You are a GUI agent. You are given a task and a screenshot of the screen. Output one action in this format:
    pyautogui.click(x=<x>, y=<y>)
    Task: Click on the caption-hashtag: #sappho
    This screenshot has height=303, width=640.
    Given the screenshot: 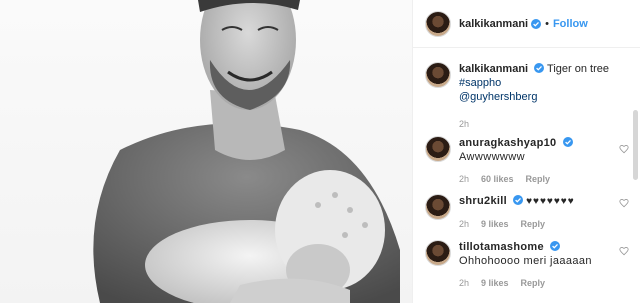 What is the action you would take?
    pyautogui.click(x=534, y=83)
    